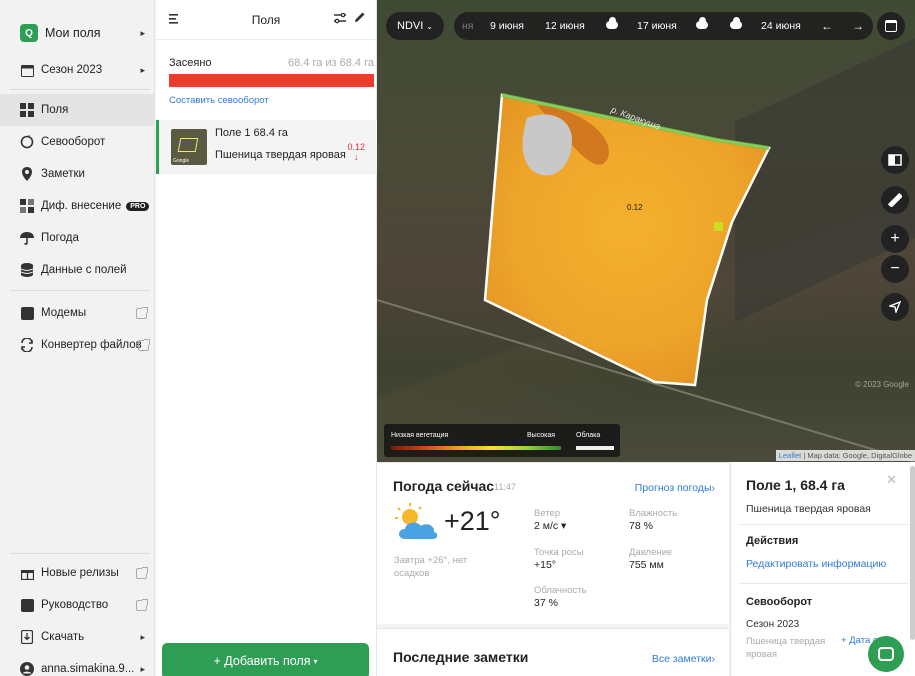 This screenshot has width=915, height=676. I want to click on ruler-icon, so click(895, 200).